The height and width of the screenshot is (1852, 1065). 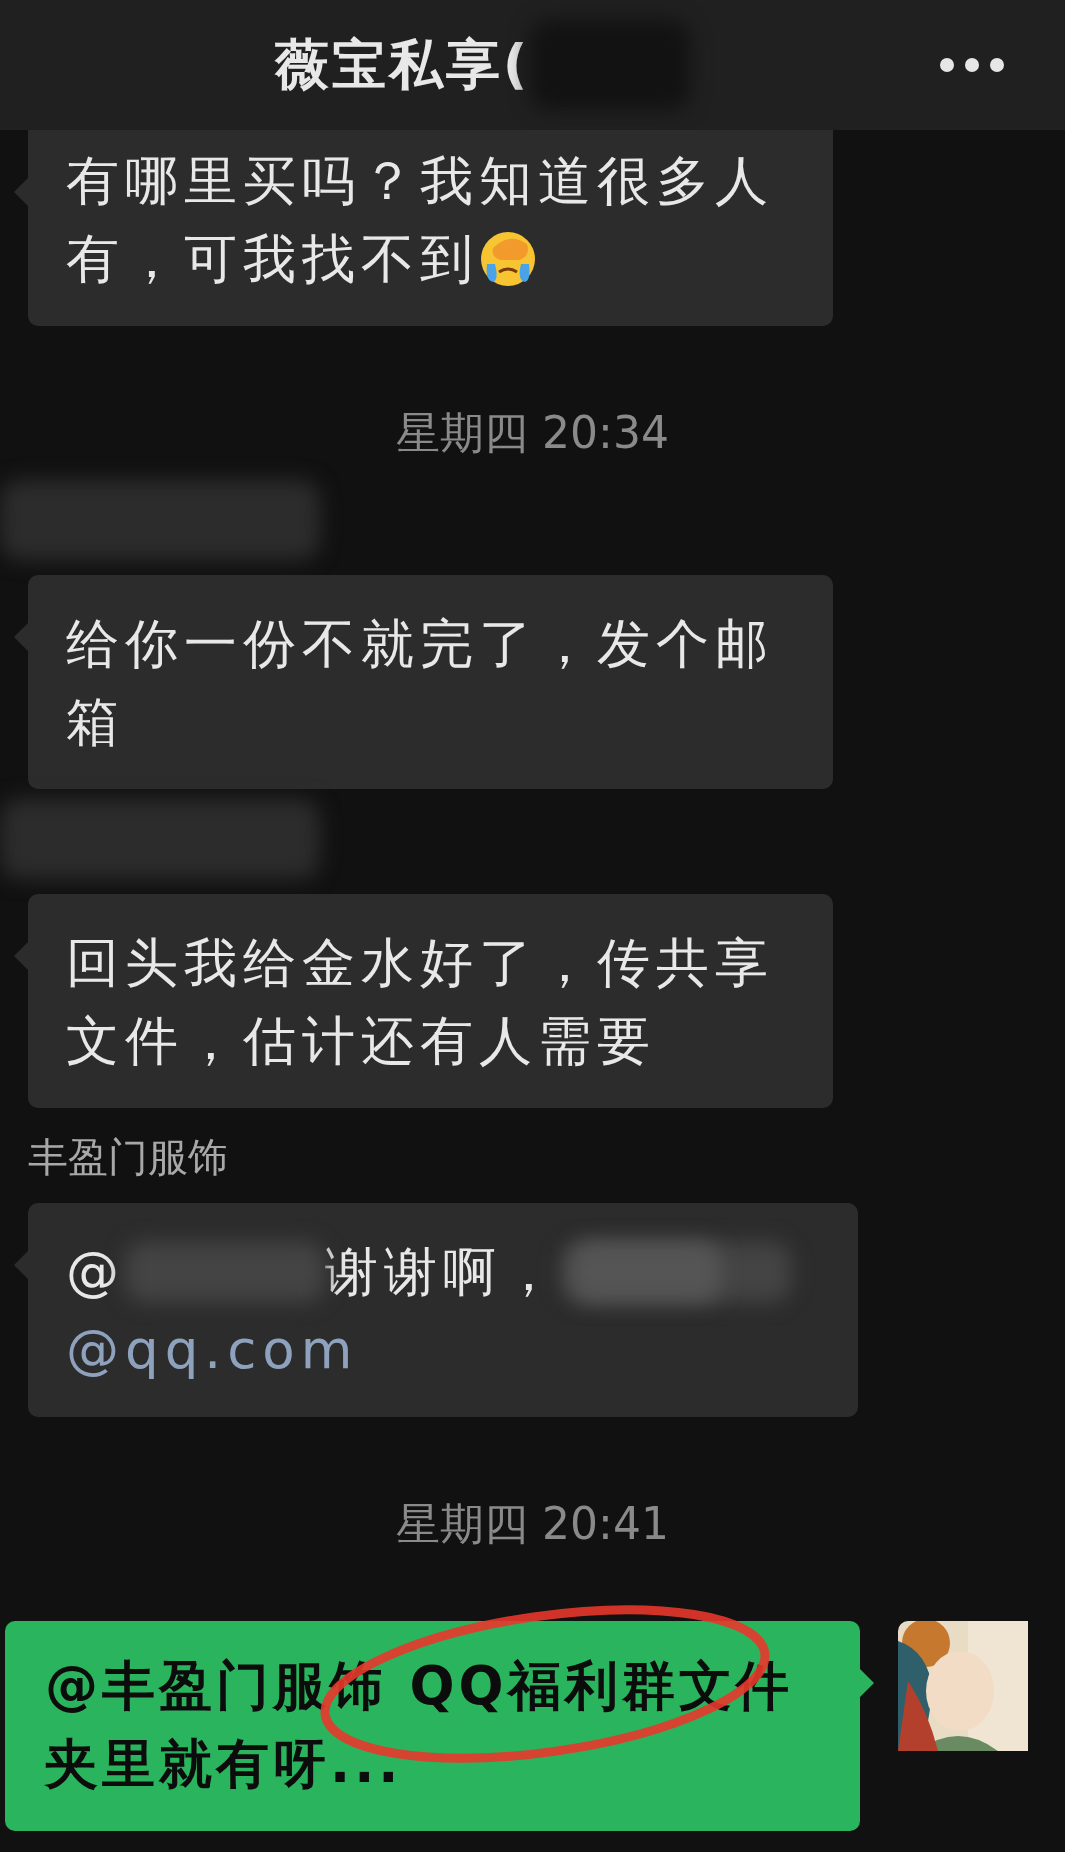 I want to click on message-text: 谢谢啊，, so click(x=443, y=1272).